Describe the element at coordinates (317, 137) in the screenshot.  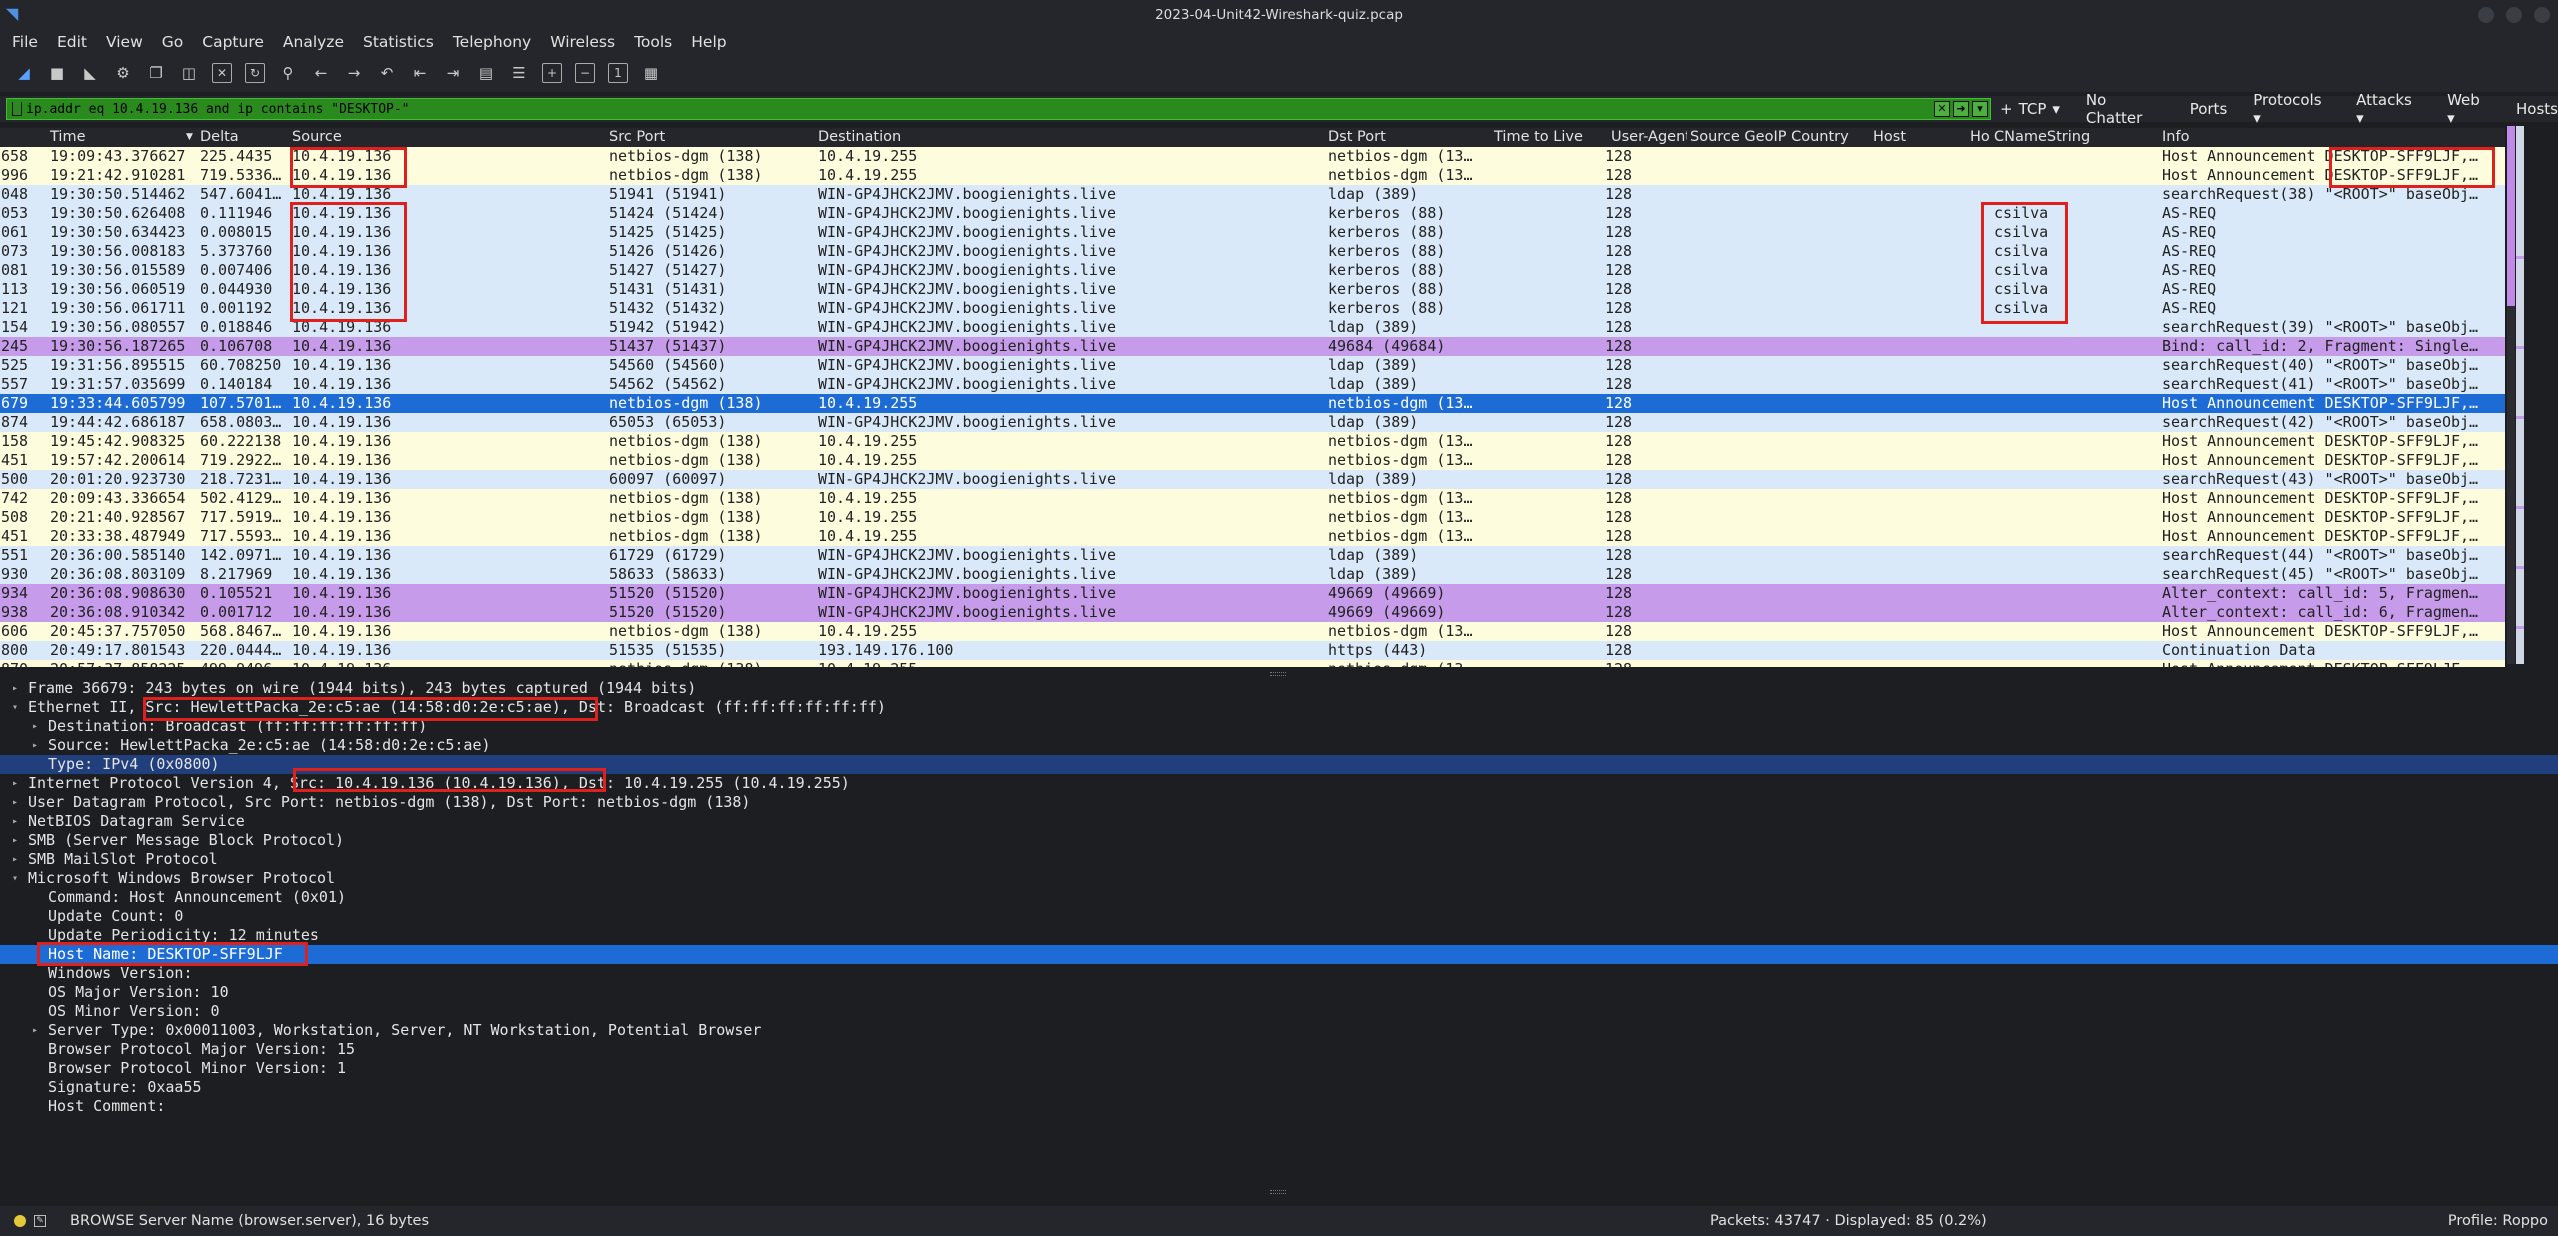
I see `col-source: Source` at that location.